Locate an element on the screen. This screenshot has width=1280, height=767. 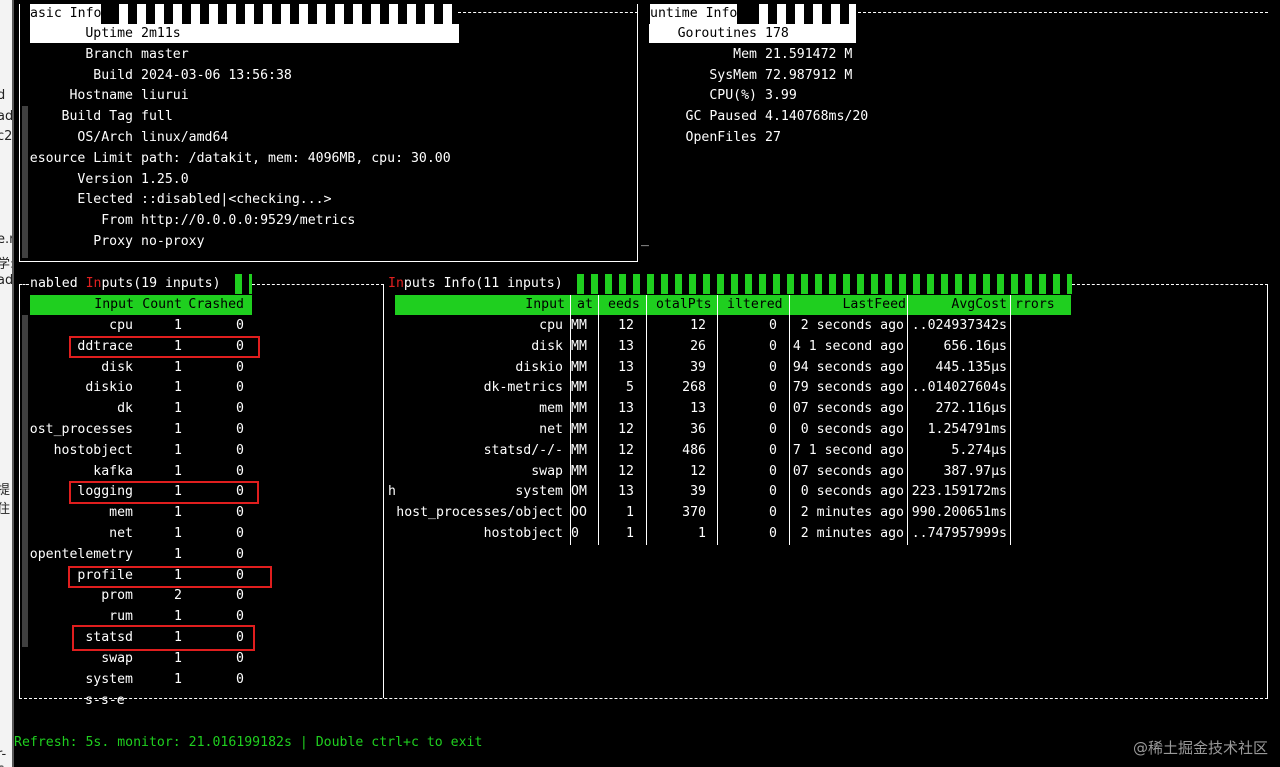
input-feeds: 5 is located at coordinates (630, 388).